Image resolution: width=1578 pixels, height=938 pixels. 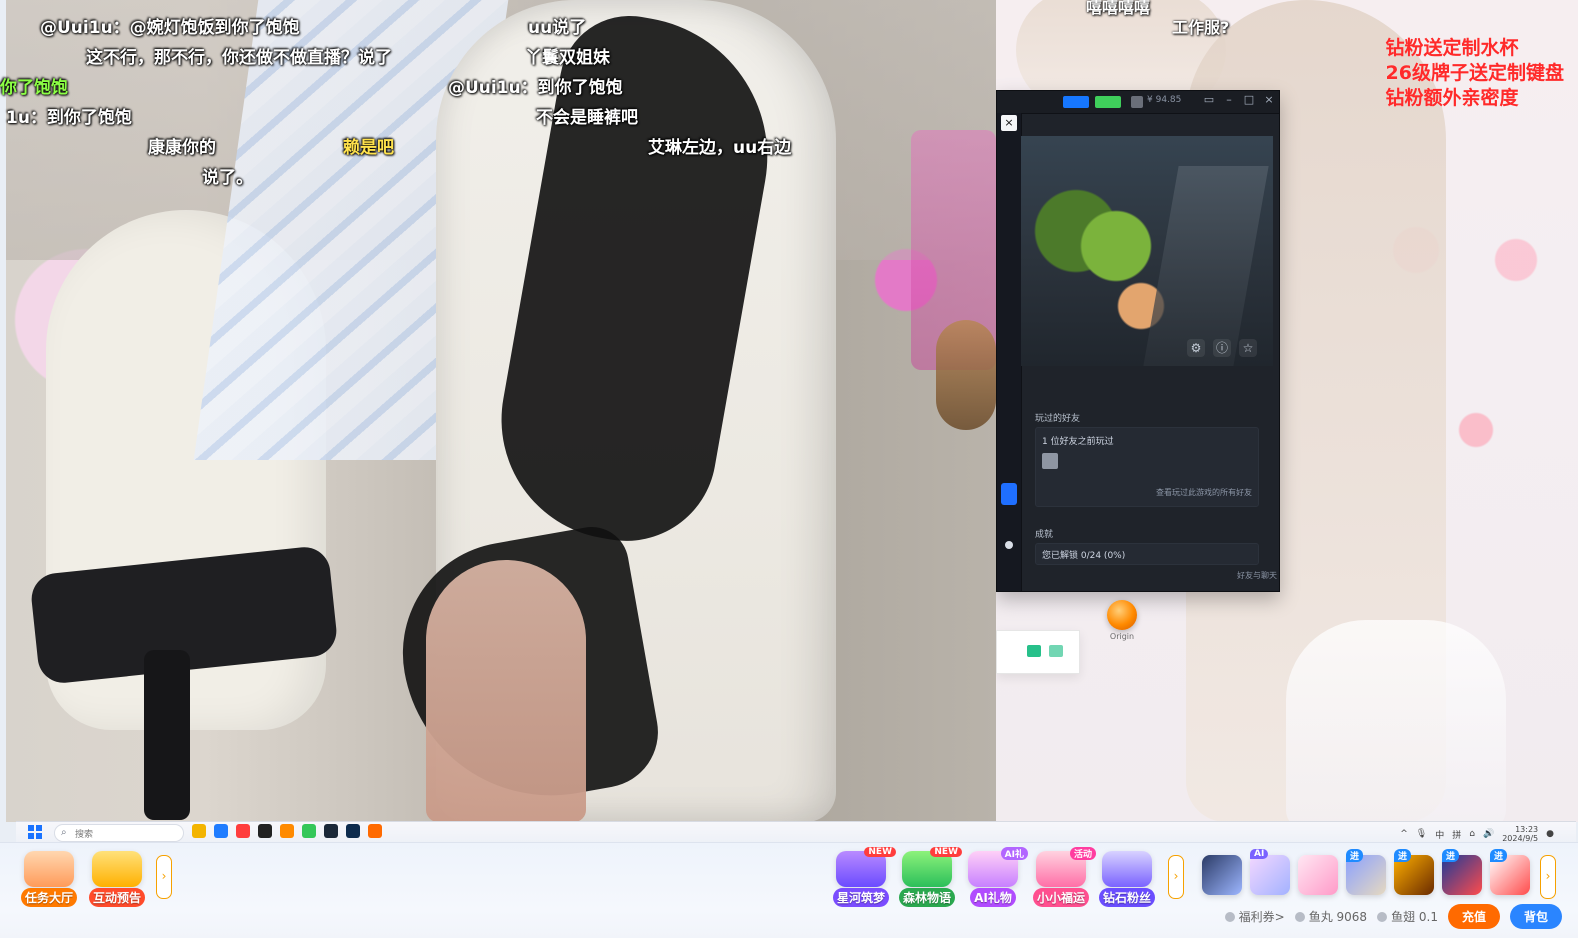 What do you see at coordinates (1147, 467) in the screenshot?
I see `friends-card: 1 位好友之前玩过 查看玩过此游戏的所有好友` at bounding box center [1147, 467].